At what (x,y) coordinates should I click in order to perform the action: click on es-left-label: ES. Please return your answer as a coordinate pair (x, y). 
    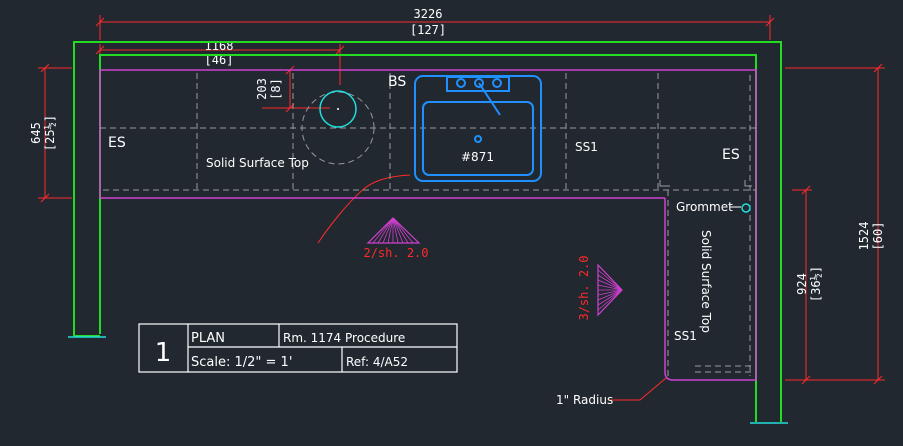
    Looking at the image, I should click on (117, 143).